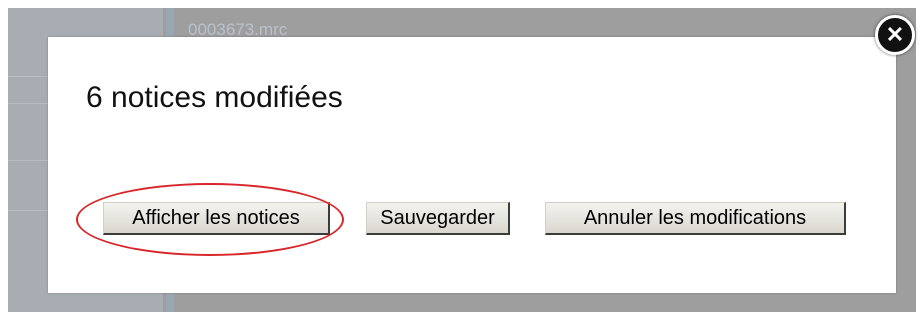 The image size is (923, 313). What do you see at coordinates (438, 218) in the screenshot?
I see `save-button: Sauvegarder` at bounding box center [438, 218].